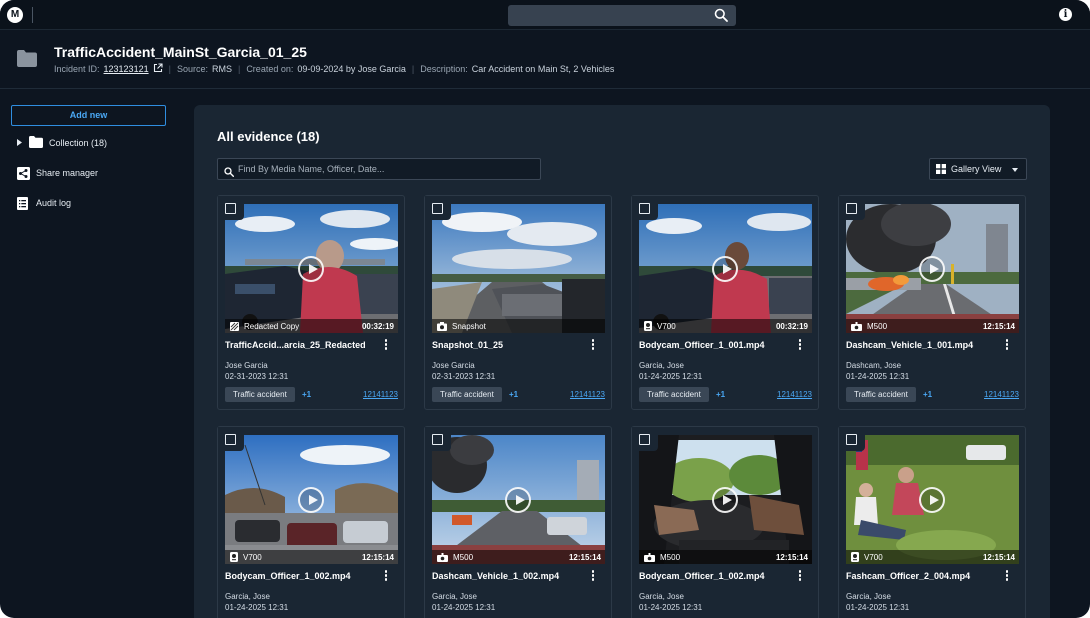 The width and height of the screenshot is (1090, 618). Describe the element at coordinates (923, 345) in the screenshot. I see `card-title: Dashcam_Vehicle_1_001.mp4` at that location.